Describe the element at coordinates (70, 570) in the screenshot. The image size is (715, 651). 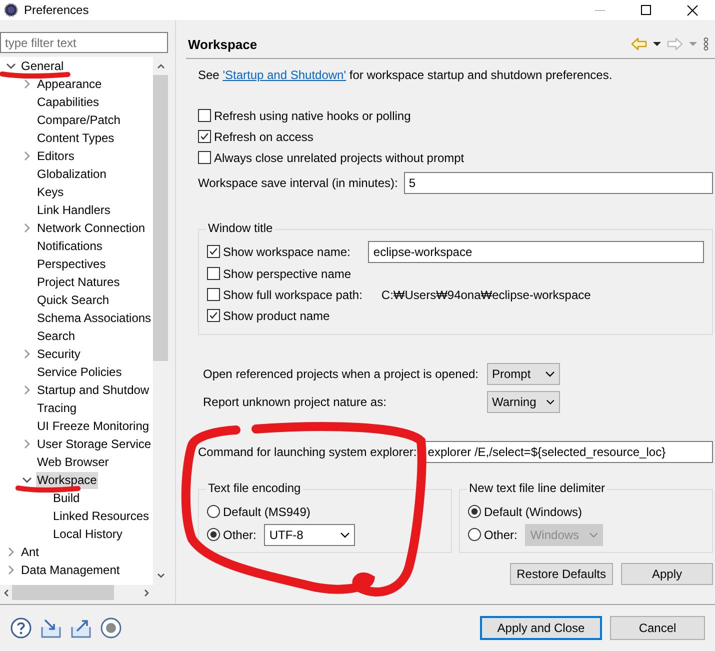
I see `tree-item: Data Management` at that location.